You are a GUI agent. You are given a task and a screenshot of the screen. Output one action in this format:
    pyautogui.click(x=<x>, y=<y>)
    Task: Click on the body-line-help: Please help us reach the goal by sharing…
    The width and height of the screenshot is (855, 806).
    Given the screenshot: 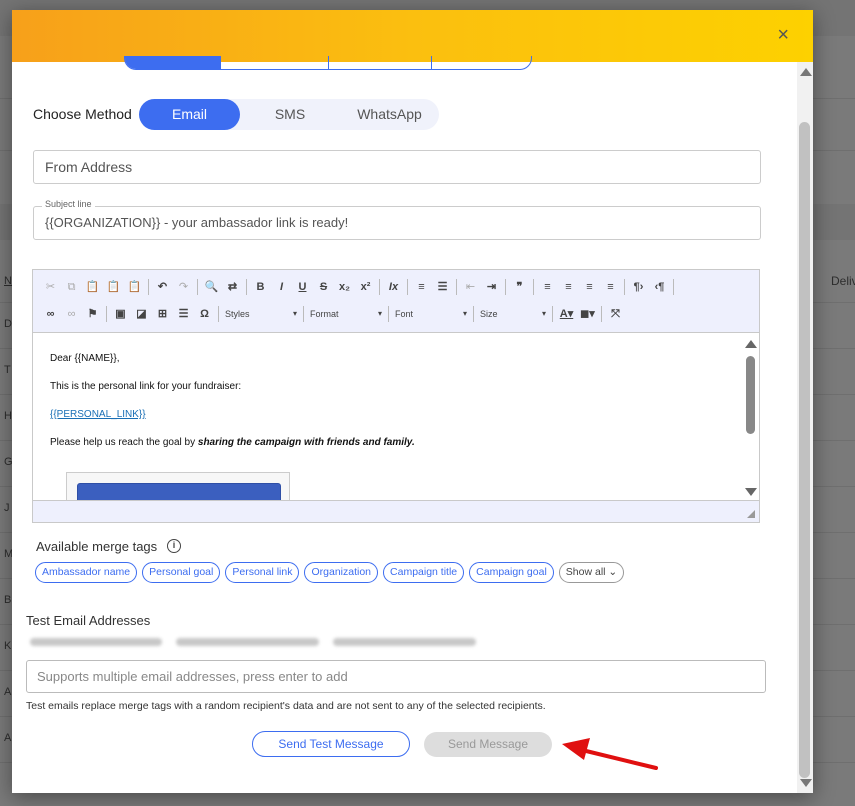 What is the action you would take?
    pyautogui.click(x=232, y=442)
    